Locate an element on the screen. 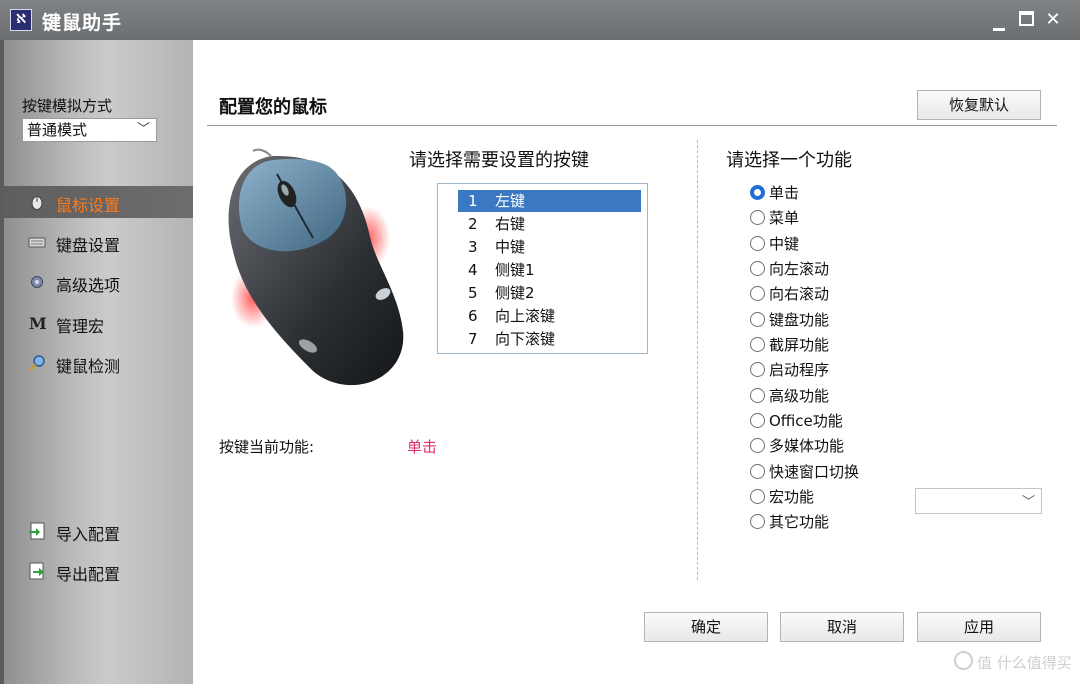  function-label: 向左滚动 is located at coordinates (799, 269).